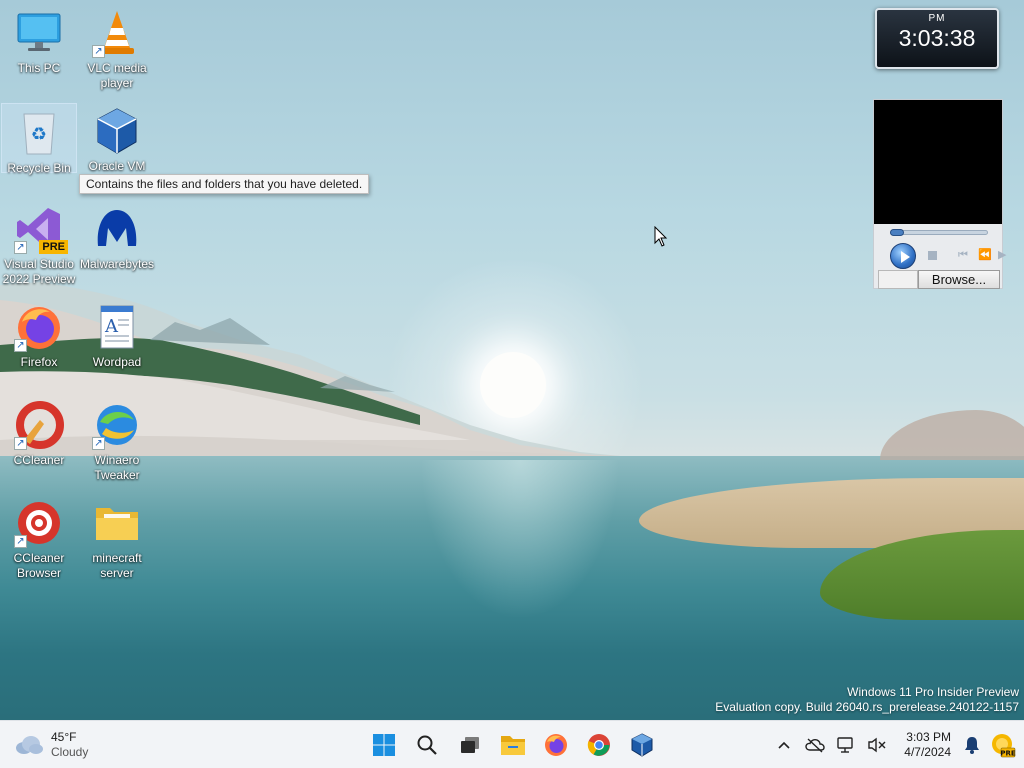 The width and height of the screenshot is (1024, 768). Describe the element at coordinates (903, 256) in the screenshot. I see `play-icon` at that location.